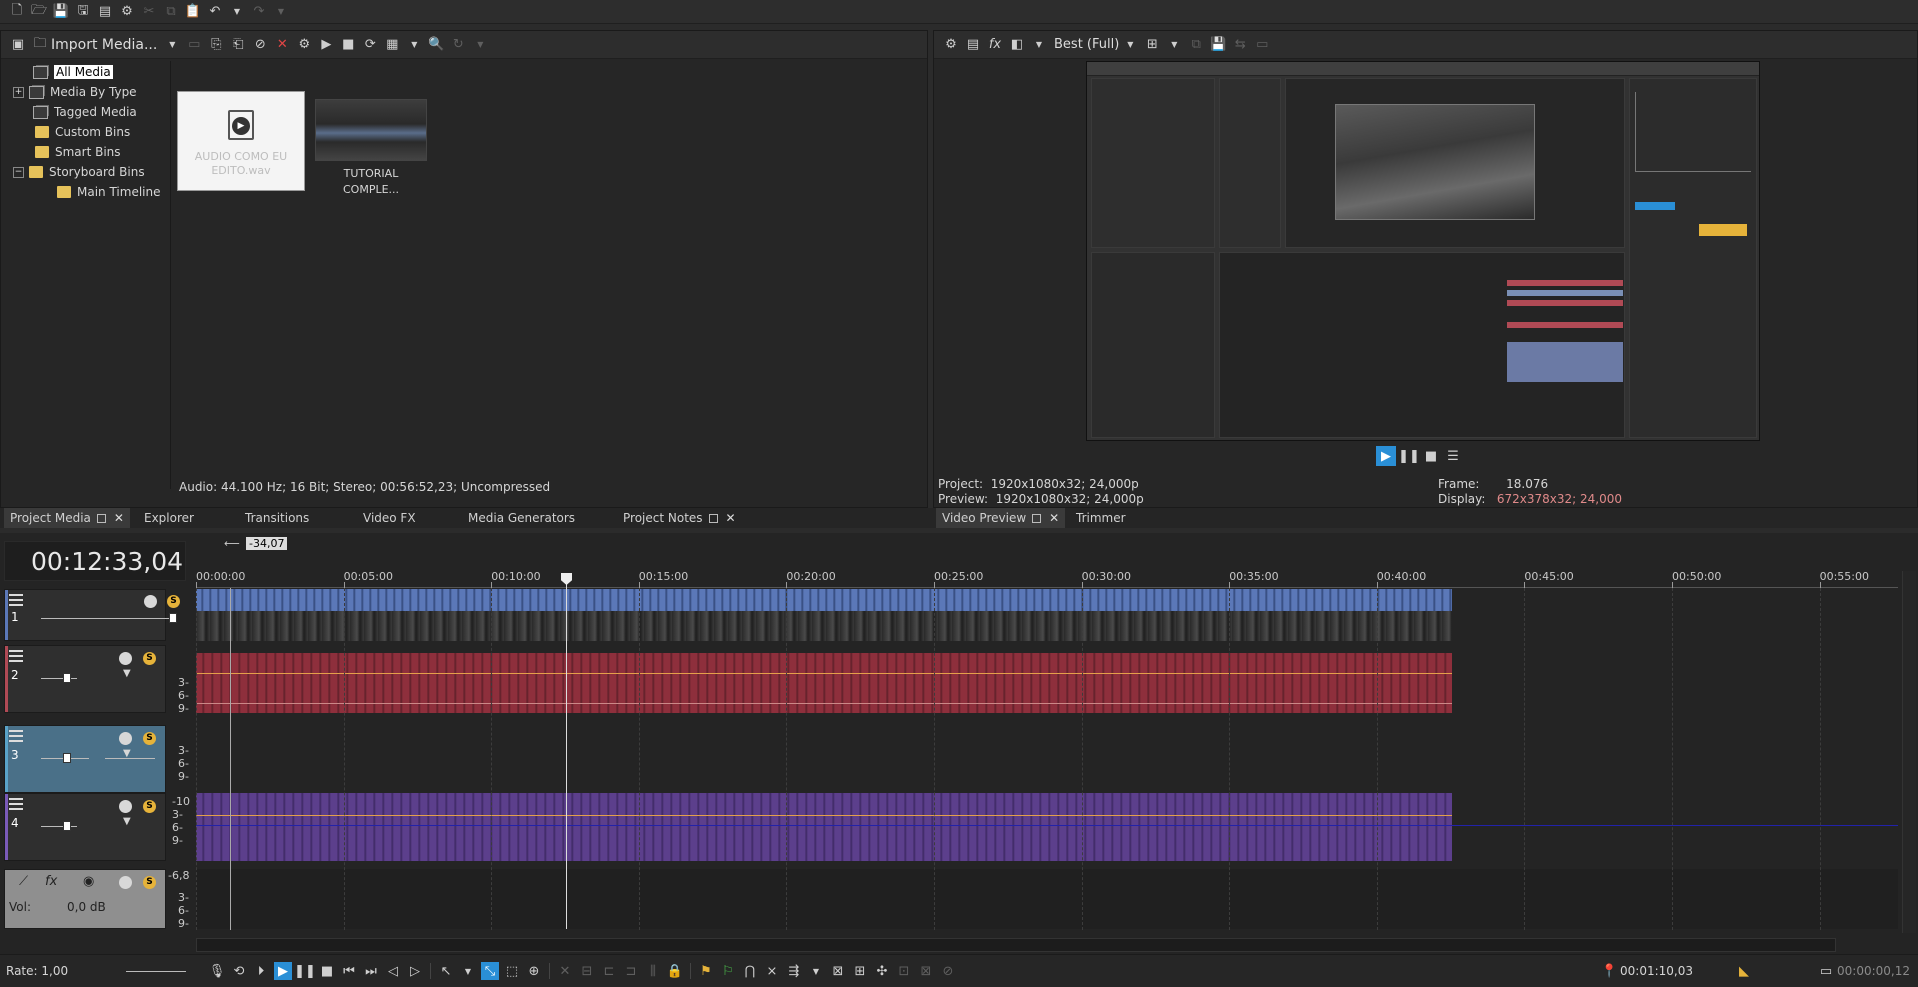 The image size is (1918, 987). I want to click on fx-icon: fx, so click(51, 881).